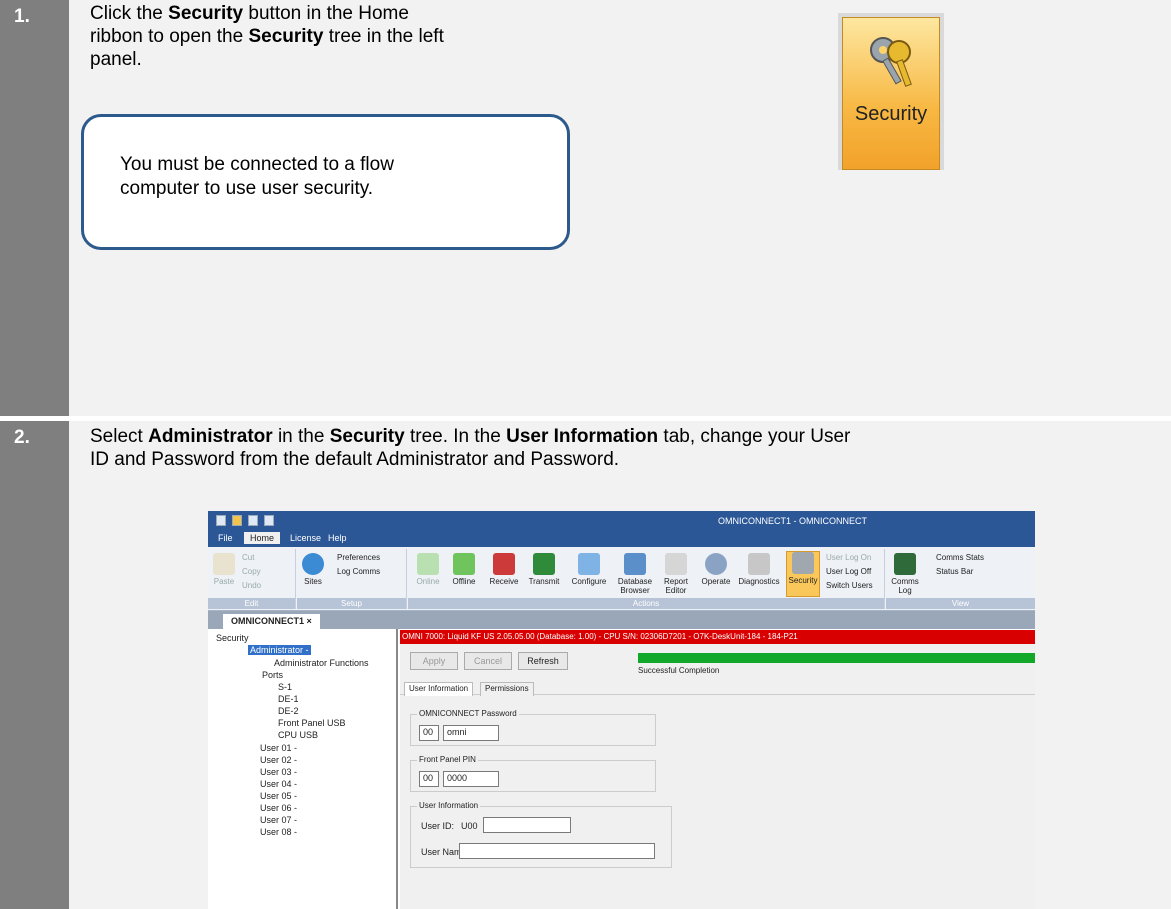 The image size is (1171, 909). What do you see at coordinates (836, 658) in the screenshot?
I see `progress-bar` at bounding box center [836, 658].